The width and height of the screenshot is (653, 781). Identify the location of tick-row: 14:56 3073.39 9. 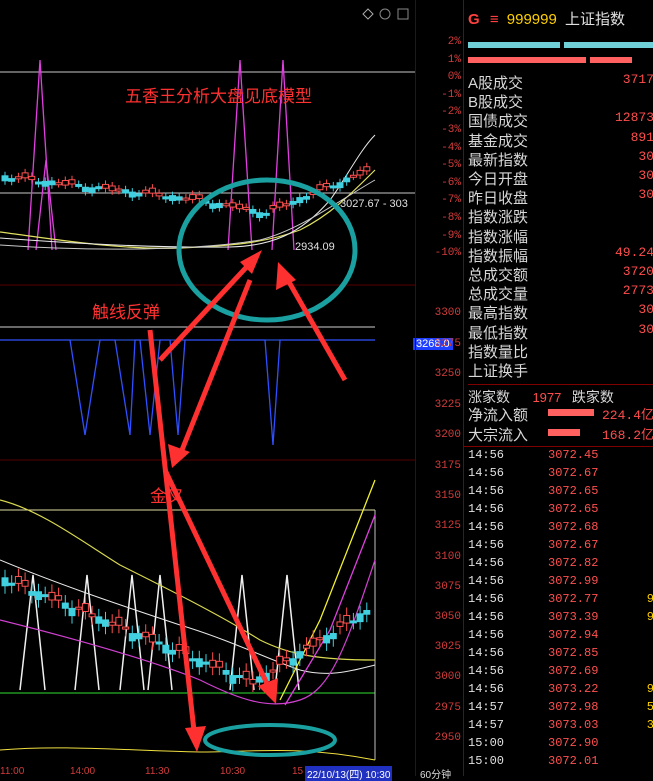
(560, 619).